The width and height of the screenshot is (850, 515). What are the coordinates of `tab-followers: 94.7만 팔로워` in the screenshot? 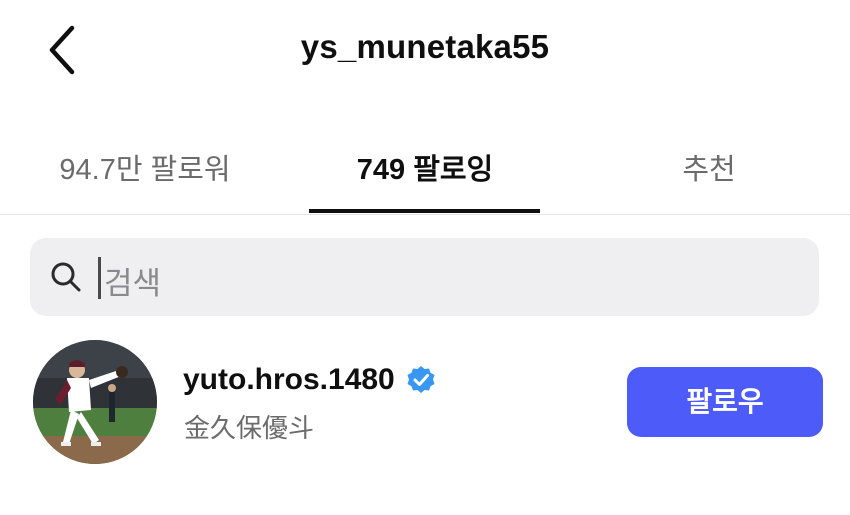 It's located at (145, 167).